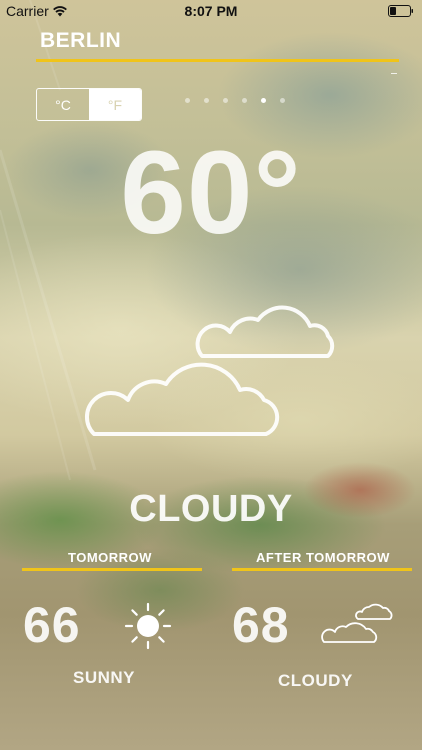 The width and height of the screenshot is (422, 750). Describe the element at coordinates (211, 193) in the screenshot. I see `current-temperature: 60°` at that location.